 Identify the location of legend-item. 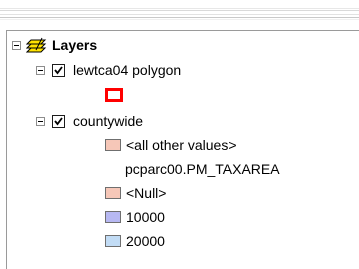
(177, 95).